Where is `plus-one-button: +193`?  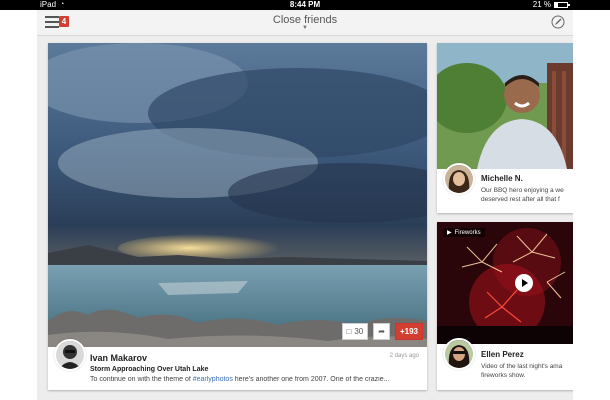 plus-one-button: +193 is located at coordinates (408, 331).